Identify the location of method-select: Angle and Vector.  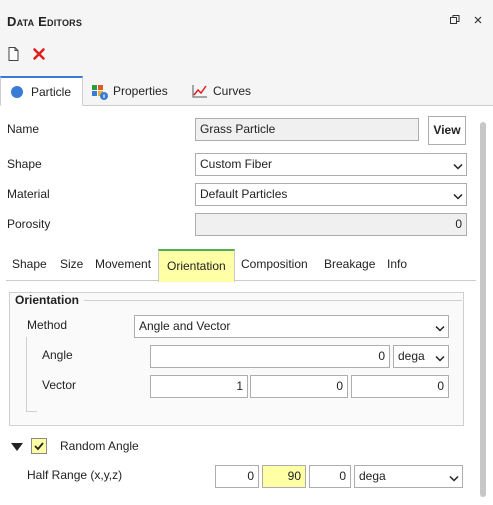
(291, 326).